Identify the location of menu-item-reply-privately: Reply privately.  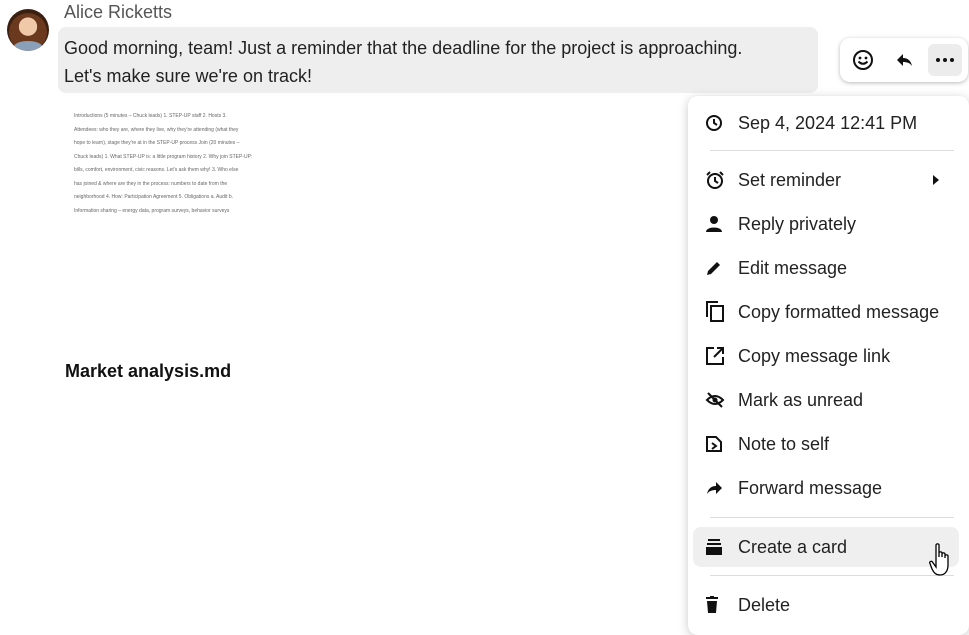
(826, 224).